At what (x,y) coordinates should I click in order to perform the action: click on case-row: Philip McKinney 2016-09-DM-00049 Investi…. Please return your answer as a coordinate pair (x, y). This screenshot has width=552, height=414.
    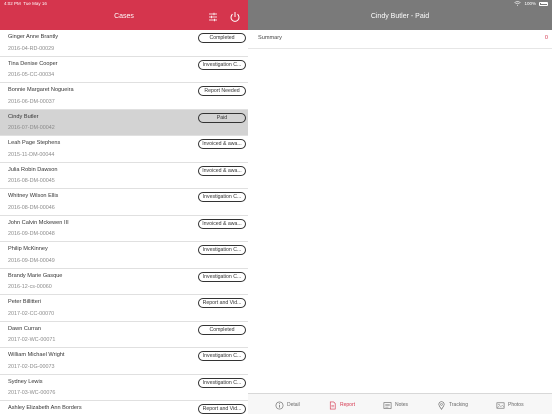
    Looking at the image, I should click on (124, 255).